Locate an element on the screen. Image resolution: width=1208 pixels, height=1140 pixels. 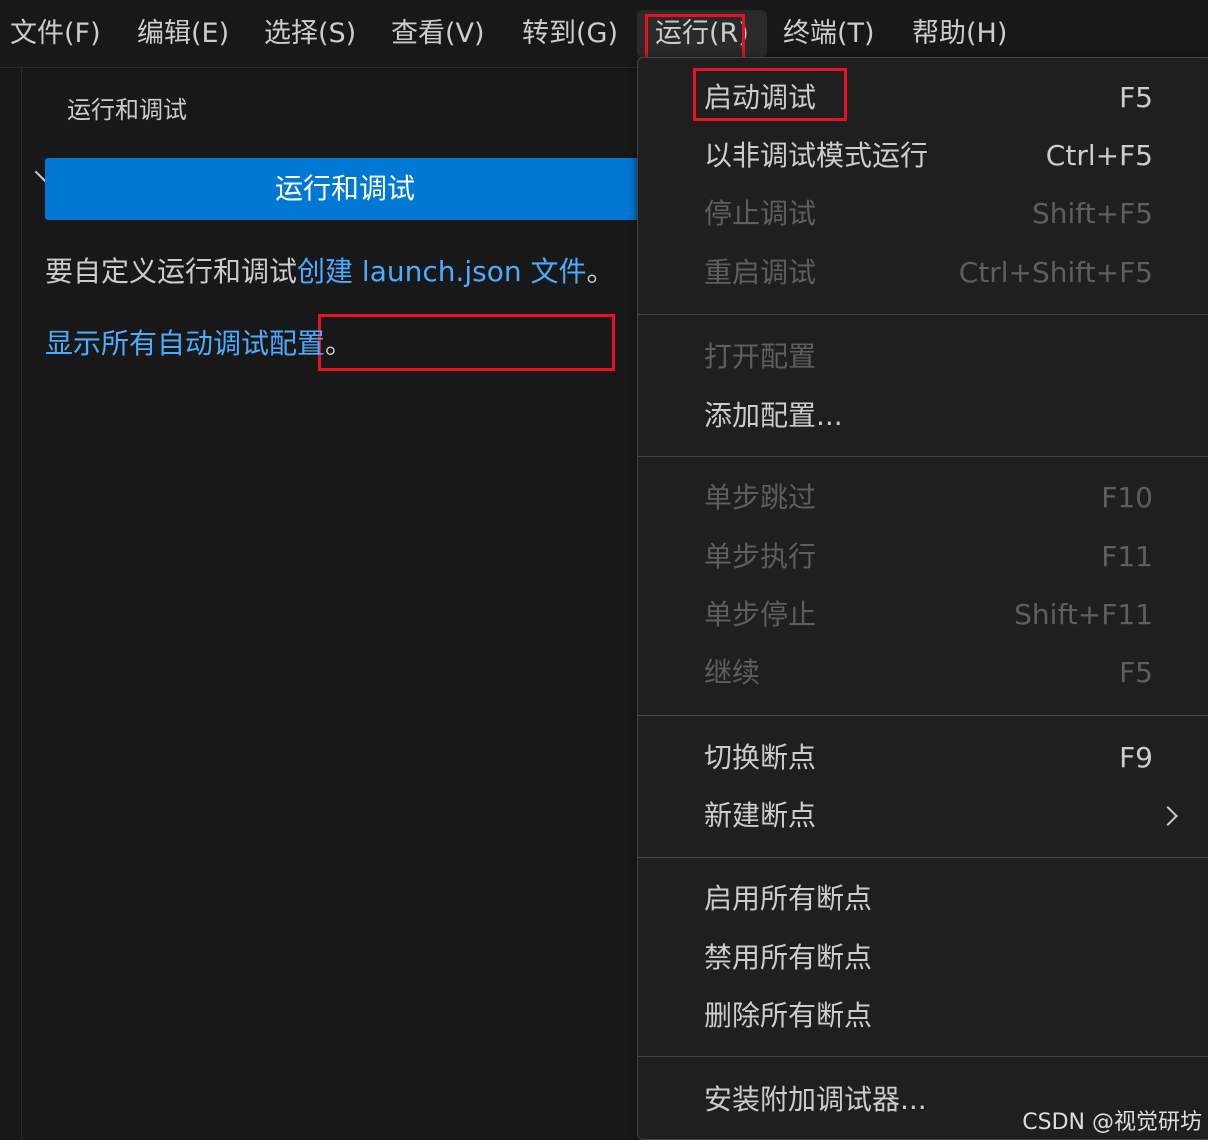
menu-item-shortcut: F11 is located at coordinates (1127, 556).